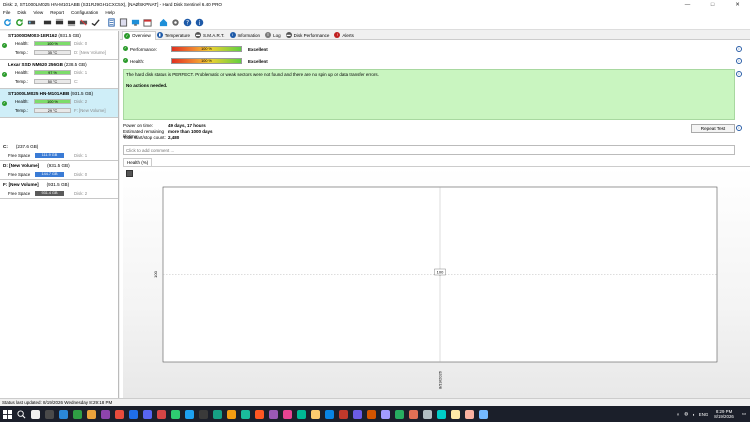 This screenshot has width=750, height=422. What do you see at coordinates (31, 23) in the screenshot?
I see `disk-test-icon` at bounding box center [31, 23].